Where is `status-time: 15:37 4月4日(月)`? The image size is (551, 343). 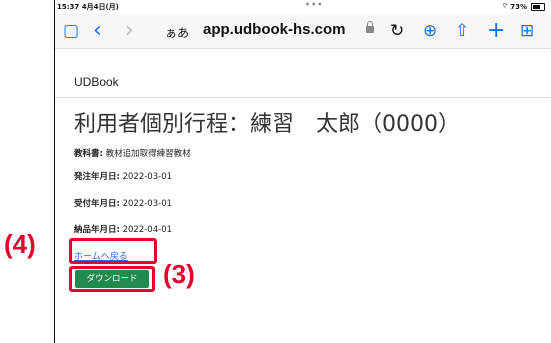 status-time: 15:37 4月4日(月) is located at coordinates (88, 7).